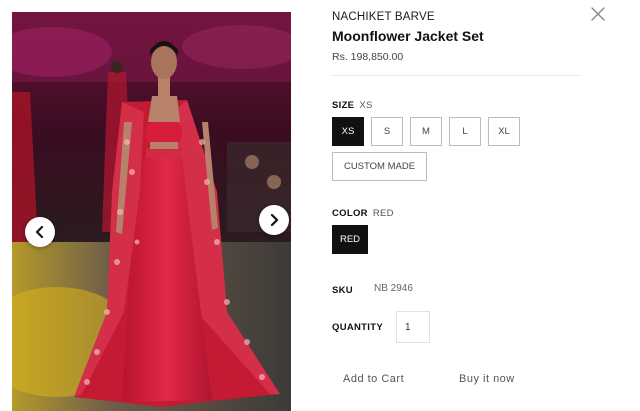 The width and height of the screenshot is (640, 411). I want to click on quantity-input, so click(413, 327).